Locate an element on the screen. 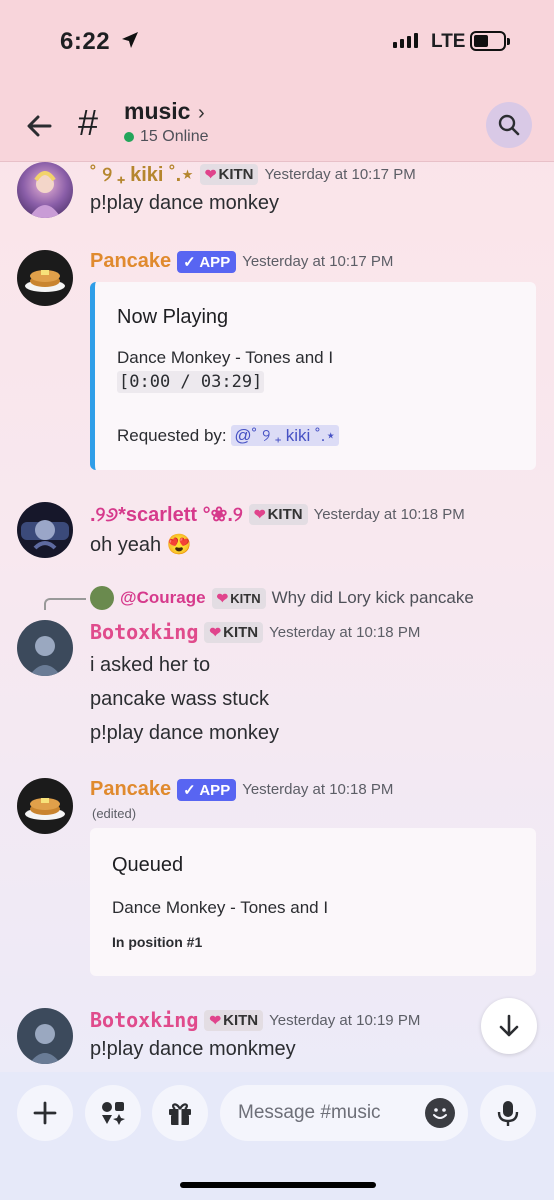 Image resolution: width=554 pixels, height=1200 pixels. search-button is located at coordinates (509, 125).